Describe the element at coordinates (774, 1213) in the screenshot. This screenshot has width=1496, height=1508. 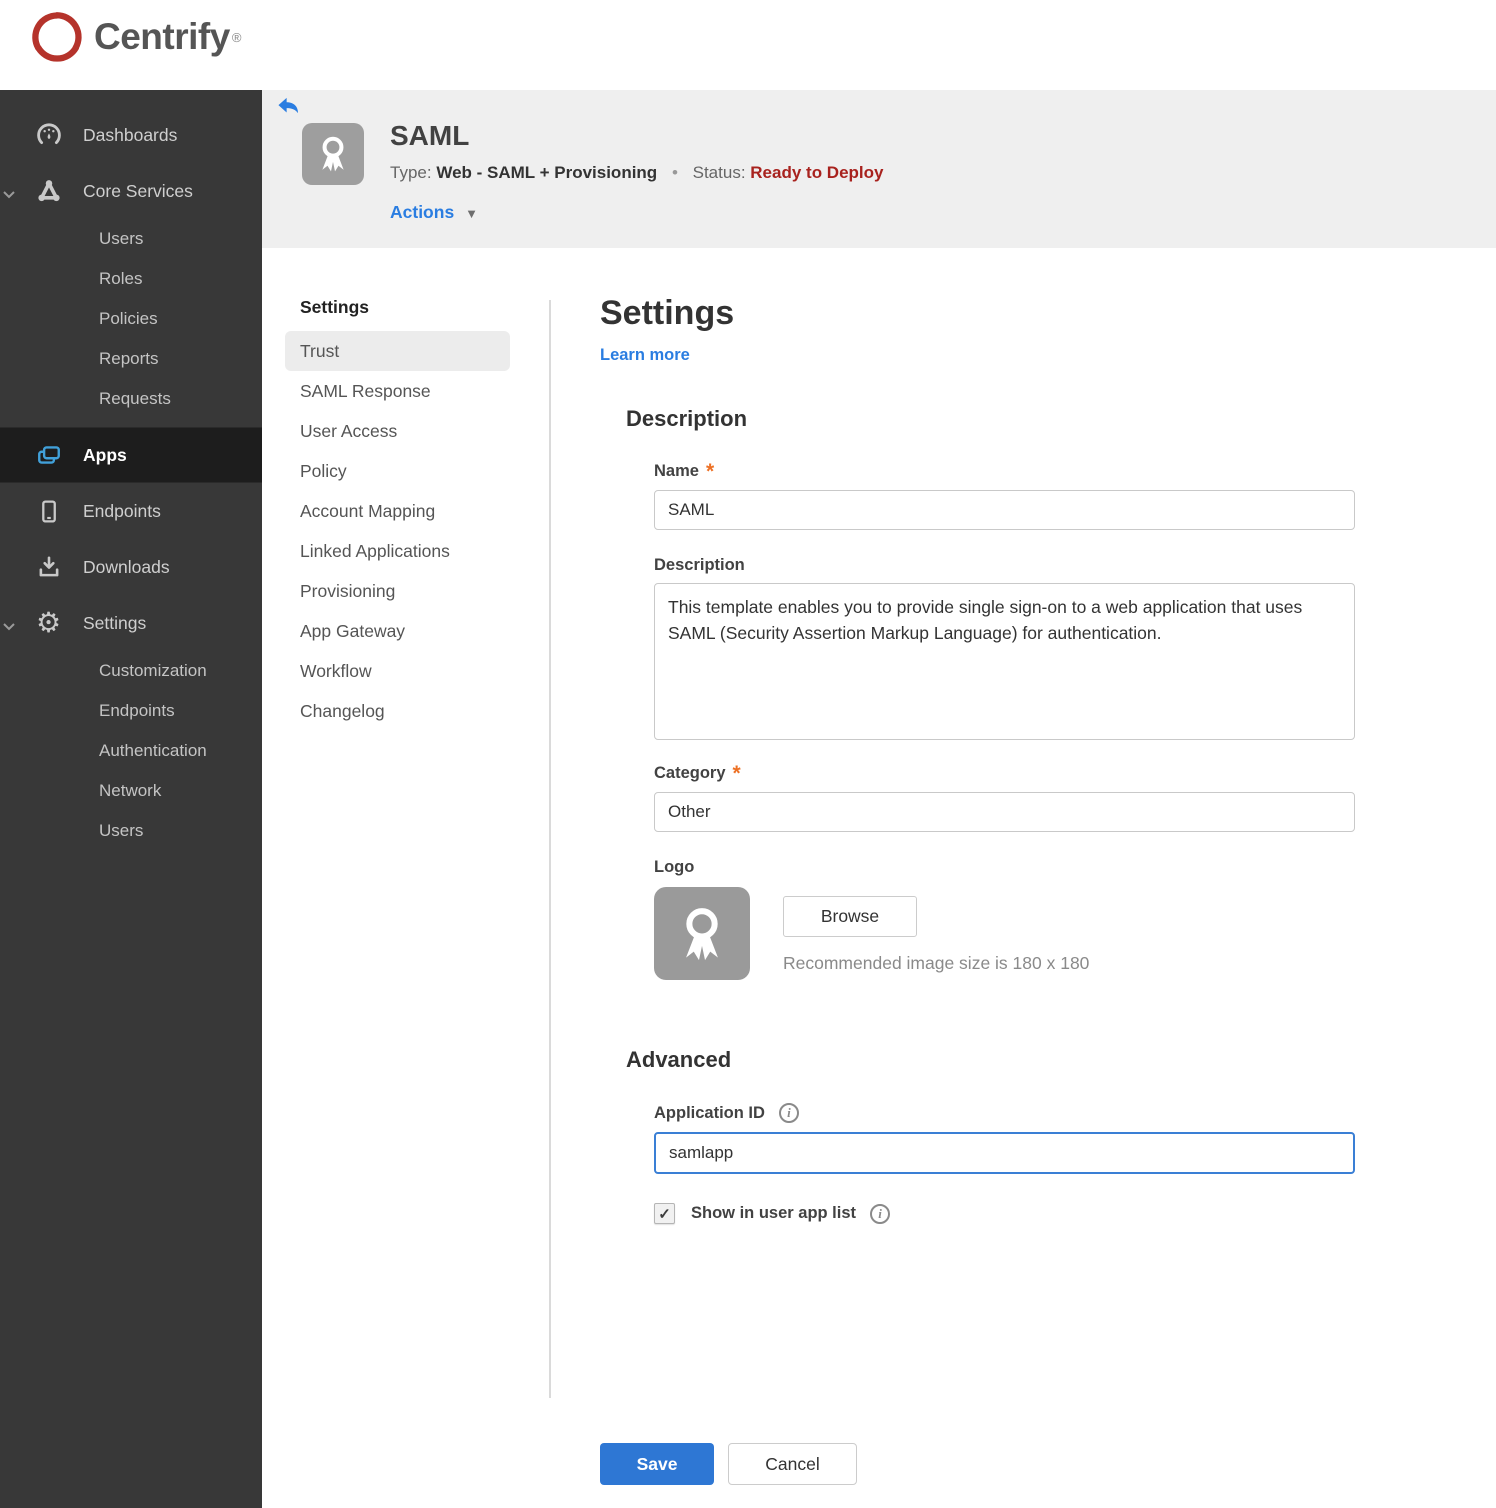
I see `show-in-app-list-label: Show in user app list` at that location.